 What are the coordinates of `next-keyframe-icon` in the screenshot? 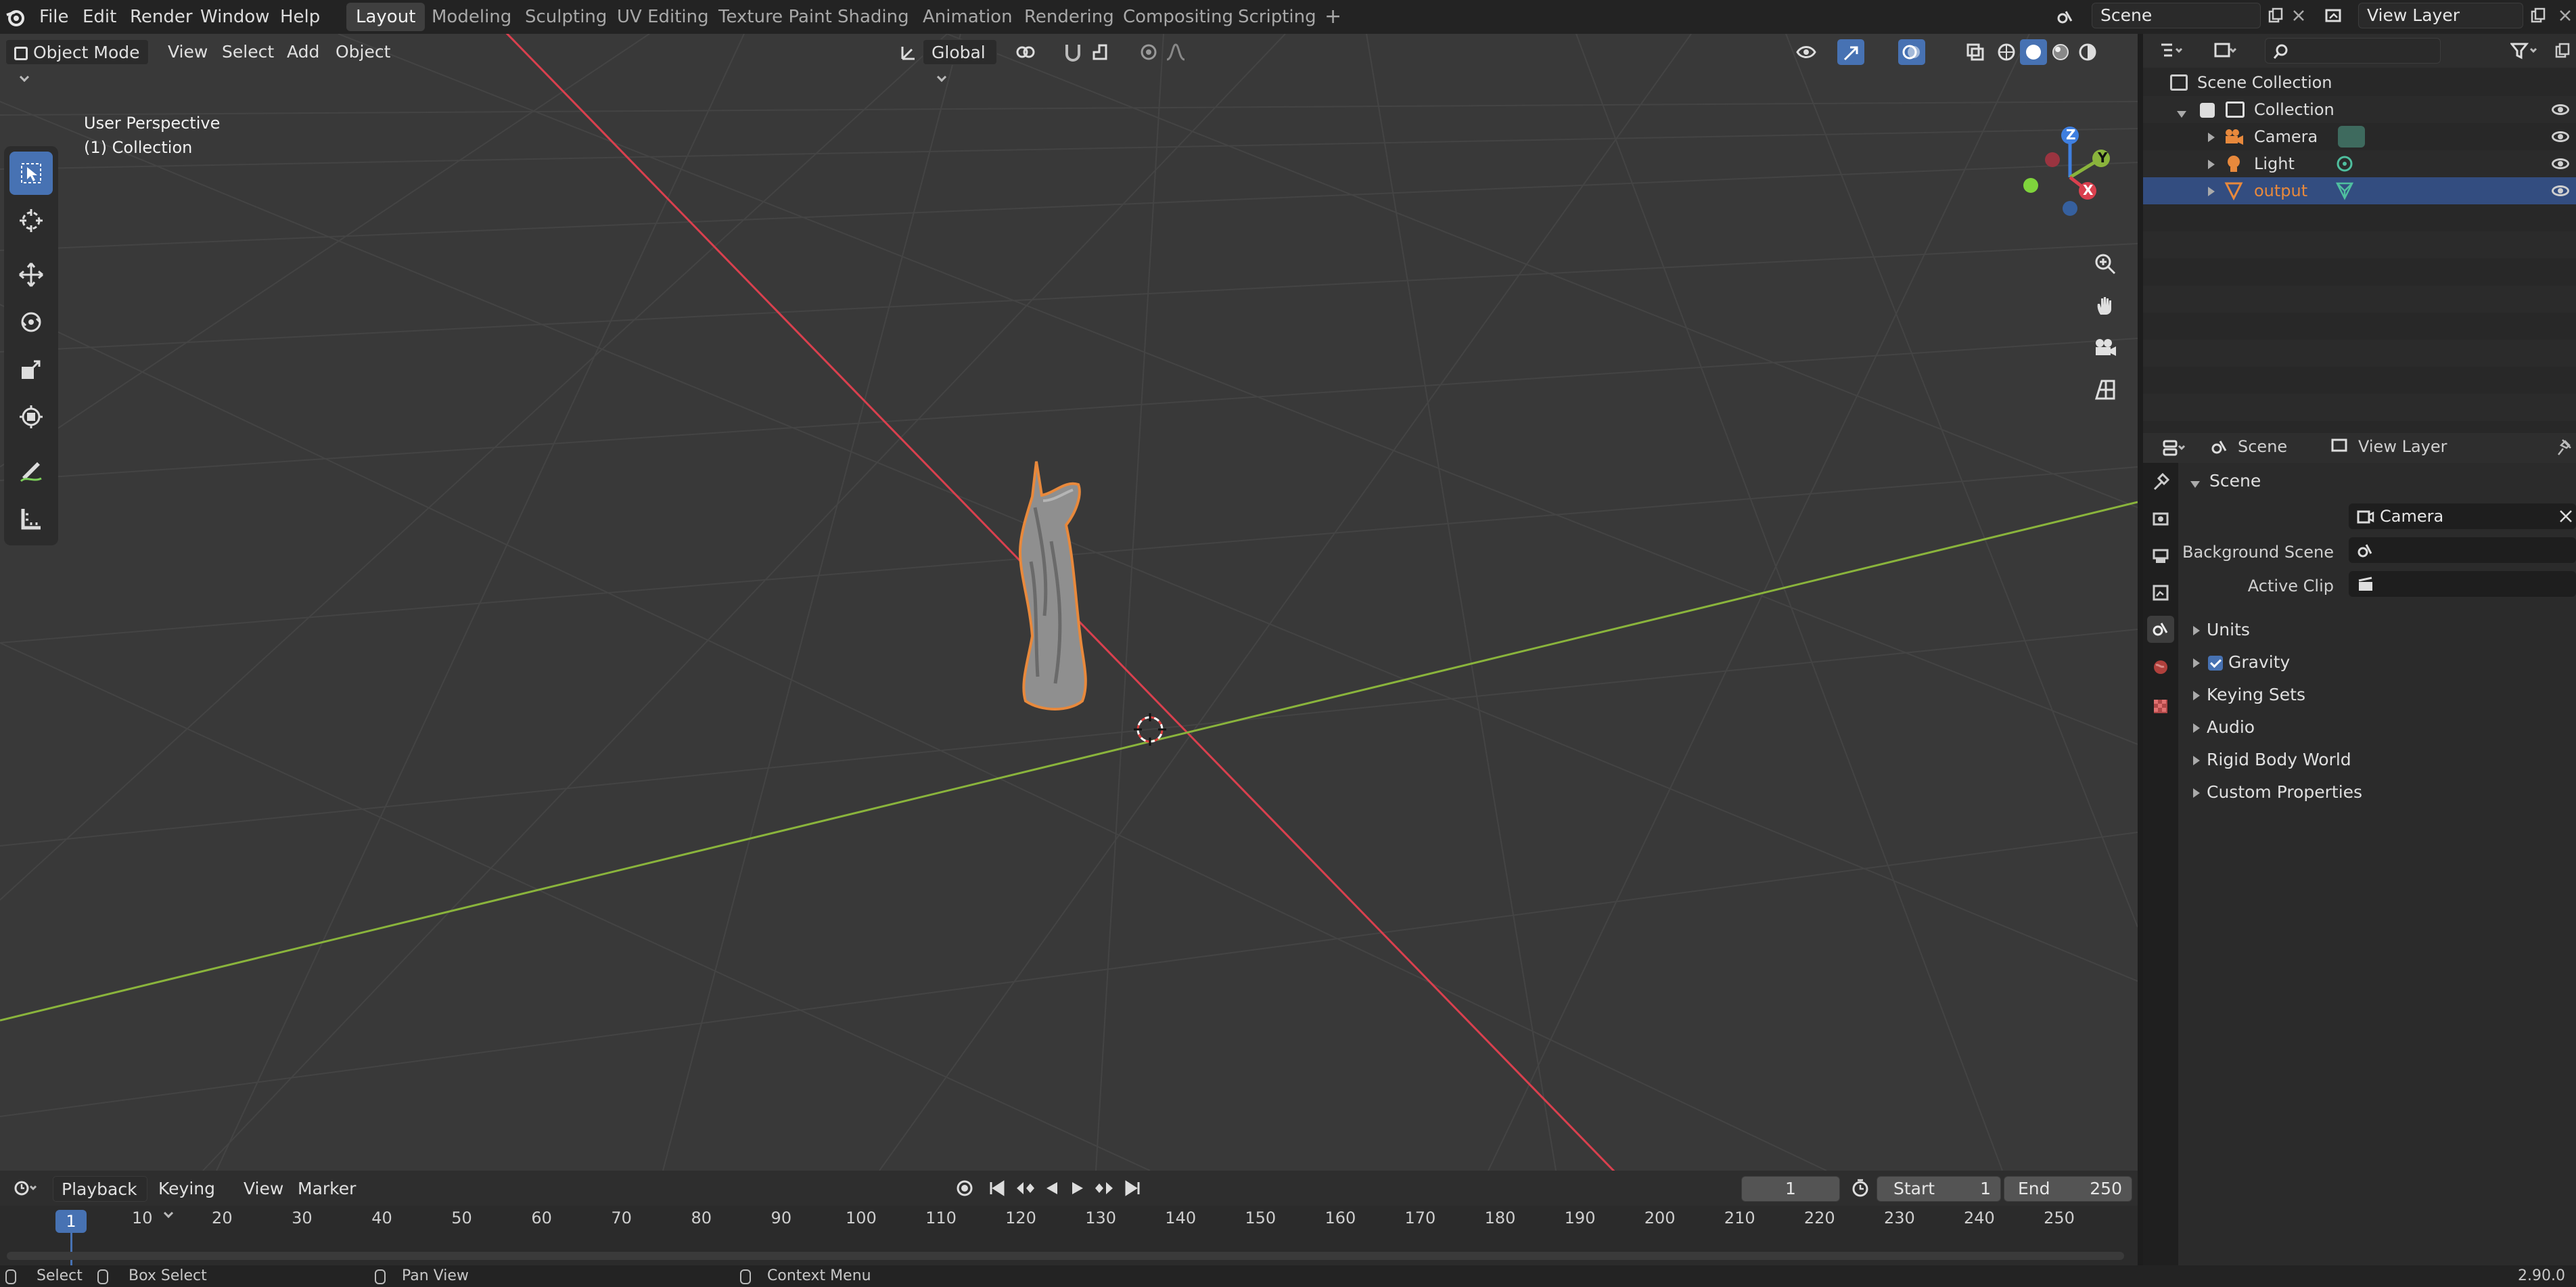 It's located at (1105, 1188).